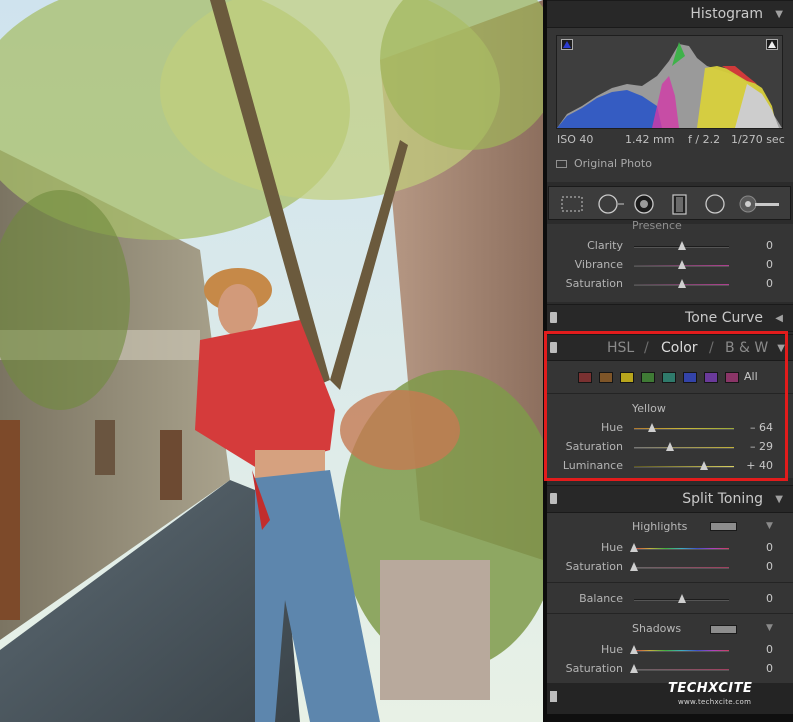  I want to click on slider-value: – 29, so click(761, 446).